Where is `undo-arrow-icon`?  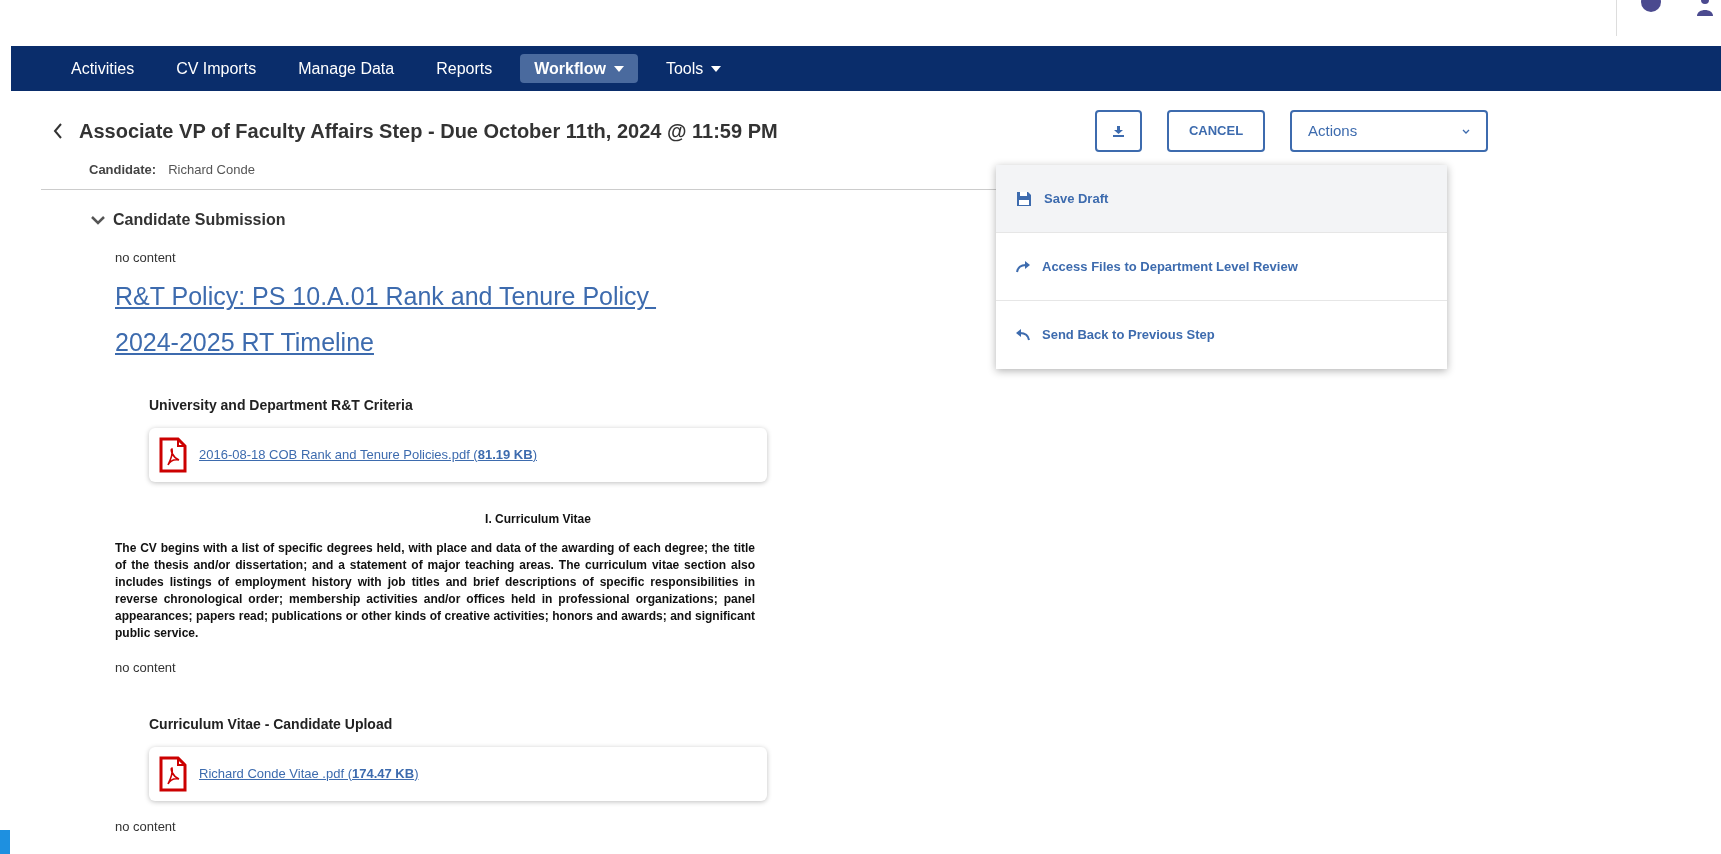
undo-arrow-icon is located at coordinates (1023, 335).